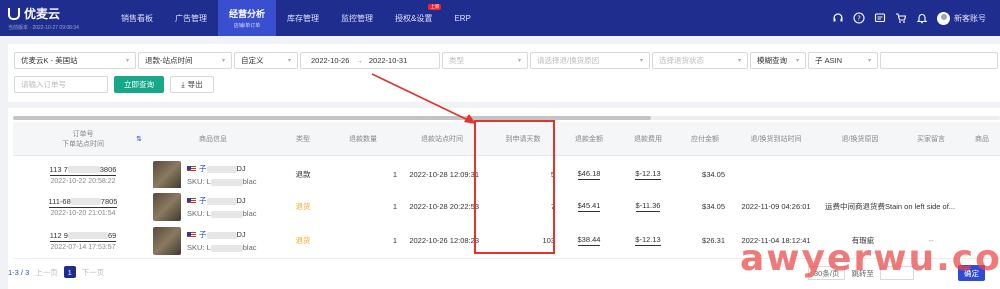 The width and height of the screenshot is (1000, 289). Describe the element at coordinates (19, 272) in the screenshot. I see `pager-range: 1-3 / 3` at that location.